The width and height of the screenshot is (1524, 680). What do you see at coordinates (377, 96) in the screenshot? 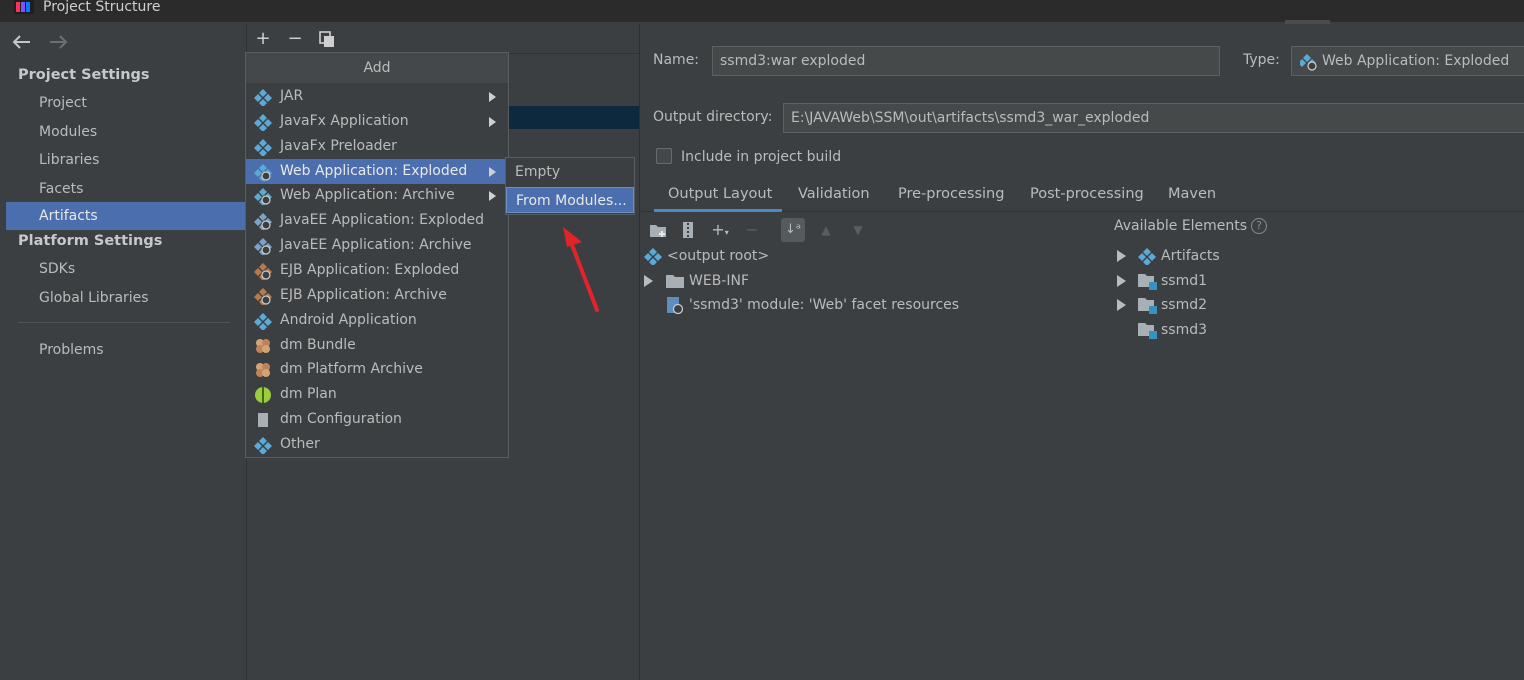
I see `menu-item-jar: JAR` at bounding box center [377, 96].